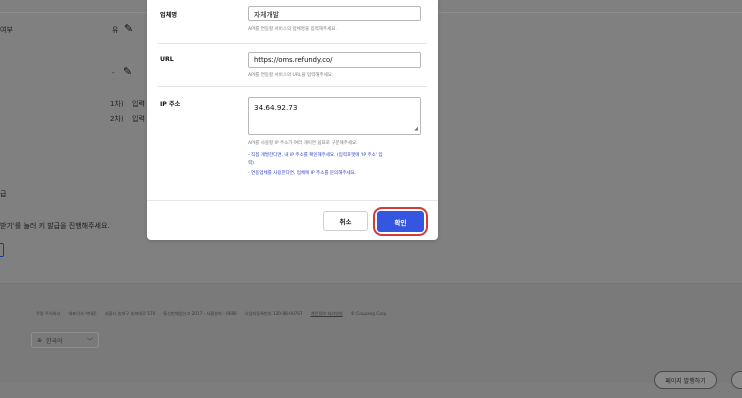 The image size is (742, 398). Describe the element at coordinates (117, 119) in the screenshot. I see `bg-order-num-2: 2차)` at that location.